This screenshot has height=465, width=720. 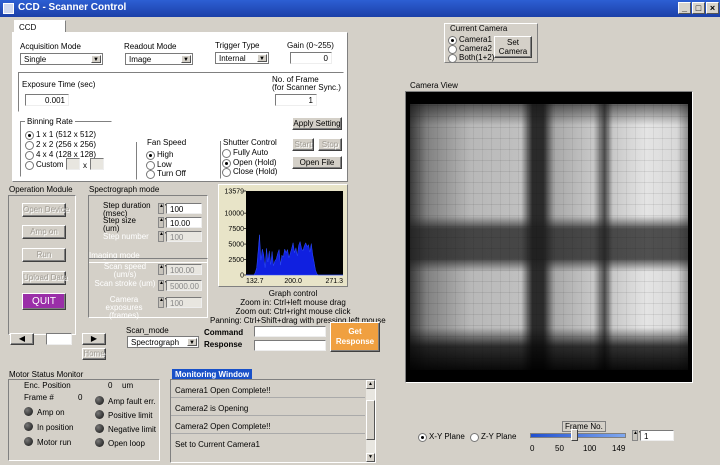 What do you see at coordinates (330, 144) in the screenshot?
I see `stop-button: Stop` at bounding box center [330, 144].